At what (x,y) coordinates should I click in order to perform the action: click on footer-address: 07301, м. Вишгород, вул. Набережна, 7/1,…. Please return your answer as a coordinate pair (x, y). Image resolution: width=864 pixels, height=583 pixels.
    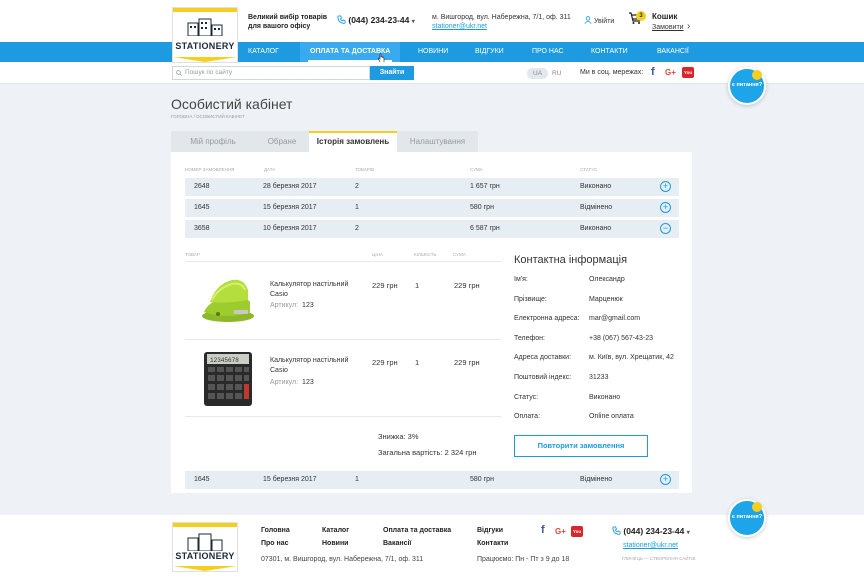
    Looking at the image, I should click on (342, 559).